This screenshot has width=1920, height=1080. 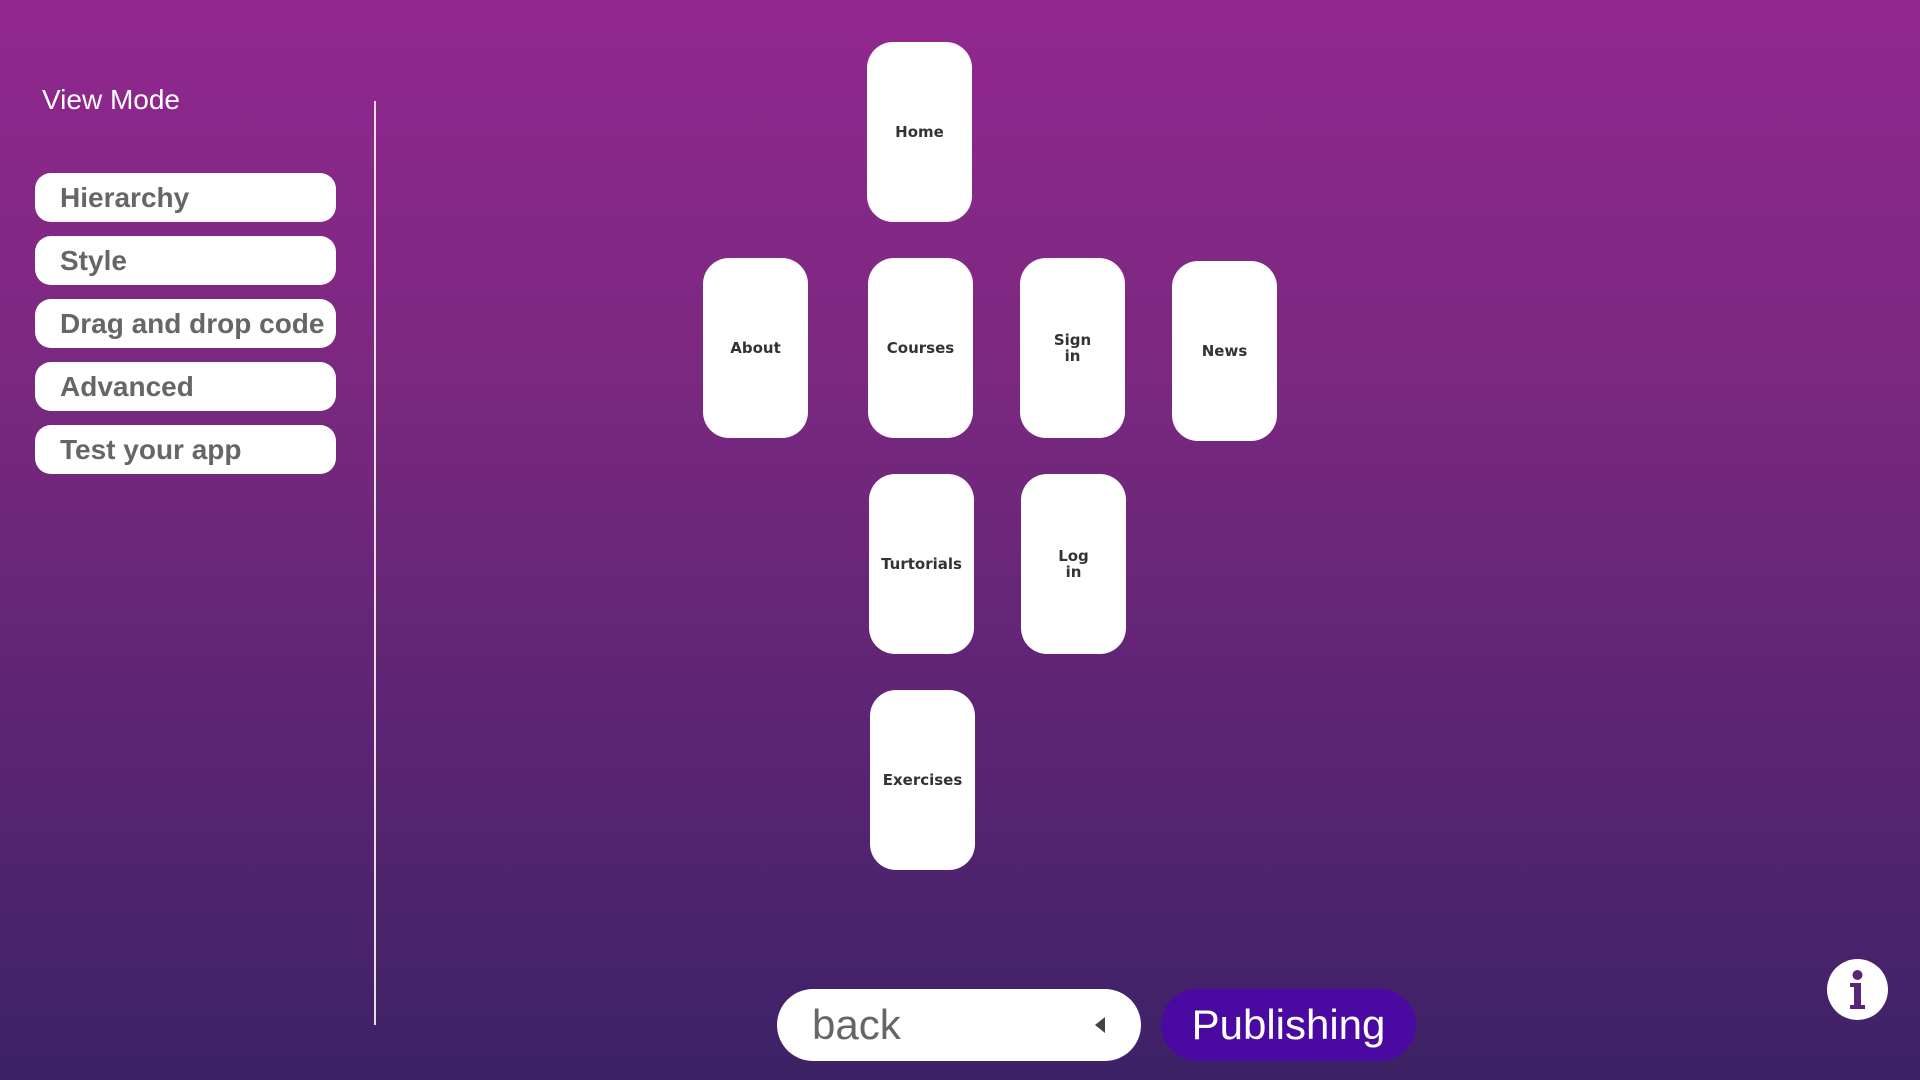 I want to click on publishing-button: Publishing, so click(x=1288, y=1025).